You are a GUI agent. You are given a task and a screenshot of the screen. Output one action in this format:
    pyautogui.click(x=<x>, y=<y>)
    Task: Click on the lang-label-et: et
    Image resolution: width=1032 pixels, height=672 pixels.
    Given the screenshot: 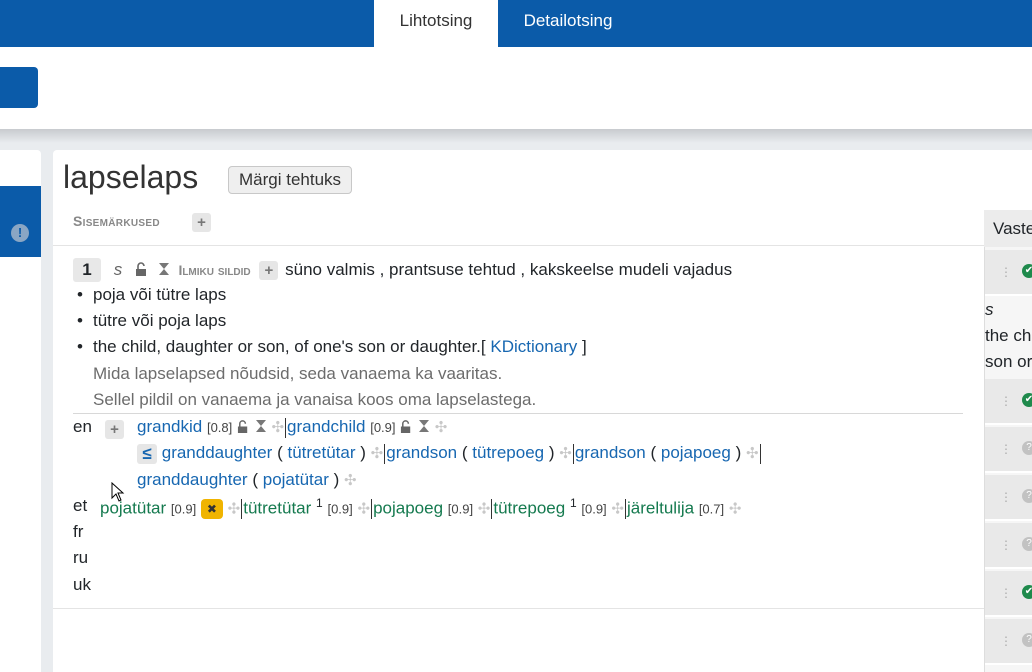 What is the action you would take?
    pyautogui.click(x=80, y=505)
    